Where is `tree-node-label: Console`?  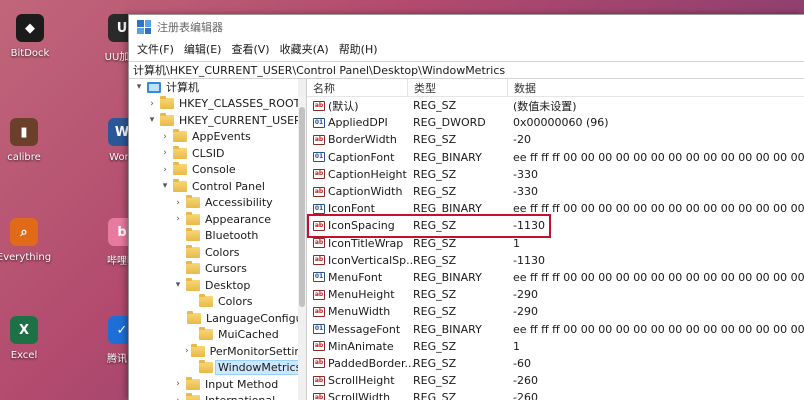
tree-node-label: Console is located at coordinates (214, 170).